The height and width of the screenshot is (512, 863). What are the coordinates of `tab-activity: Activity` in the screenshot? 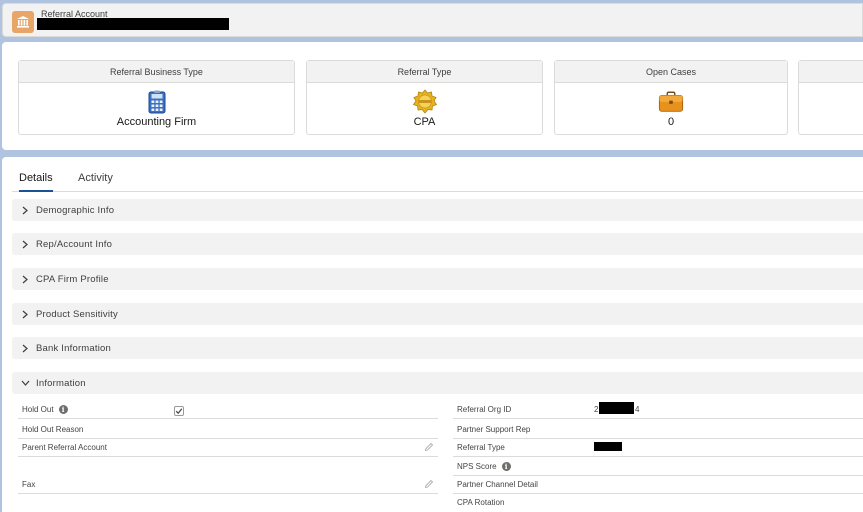 It's located at (95, 181).